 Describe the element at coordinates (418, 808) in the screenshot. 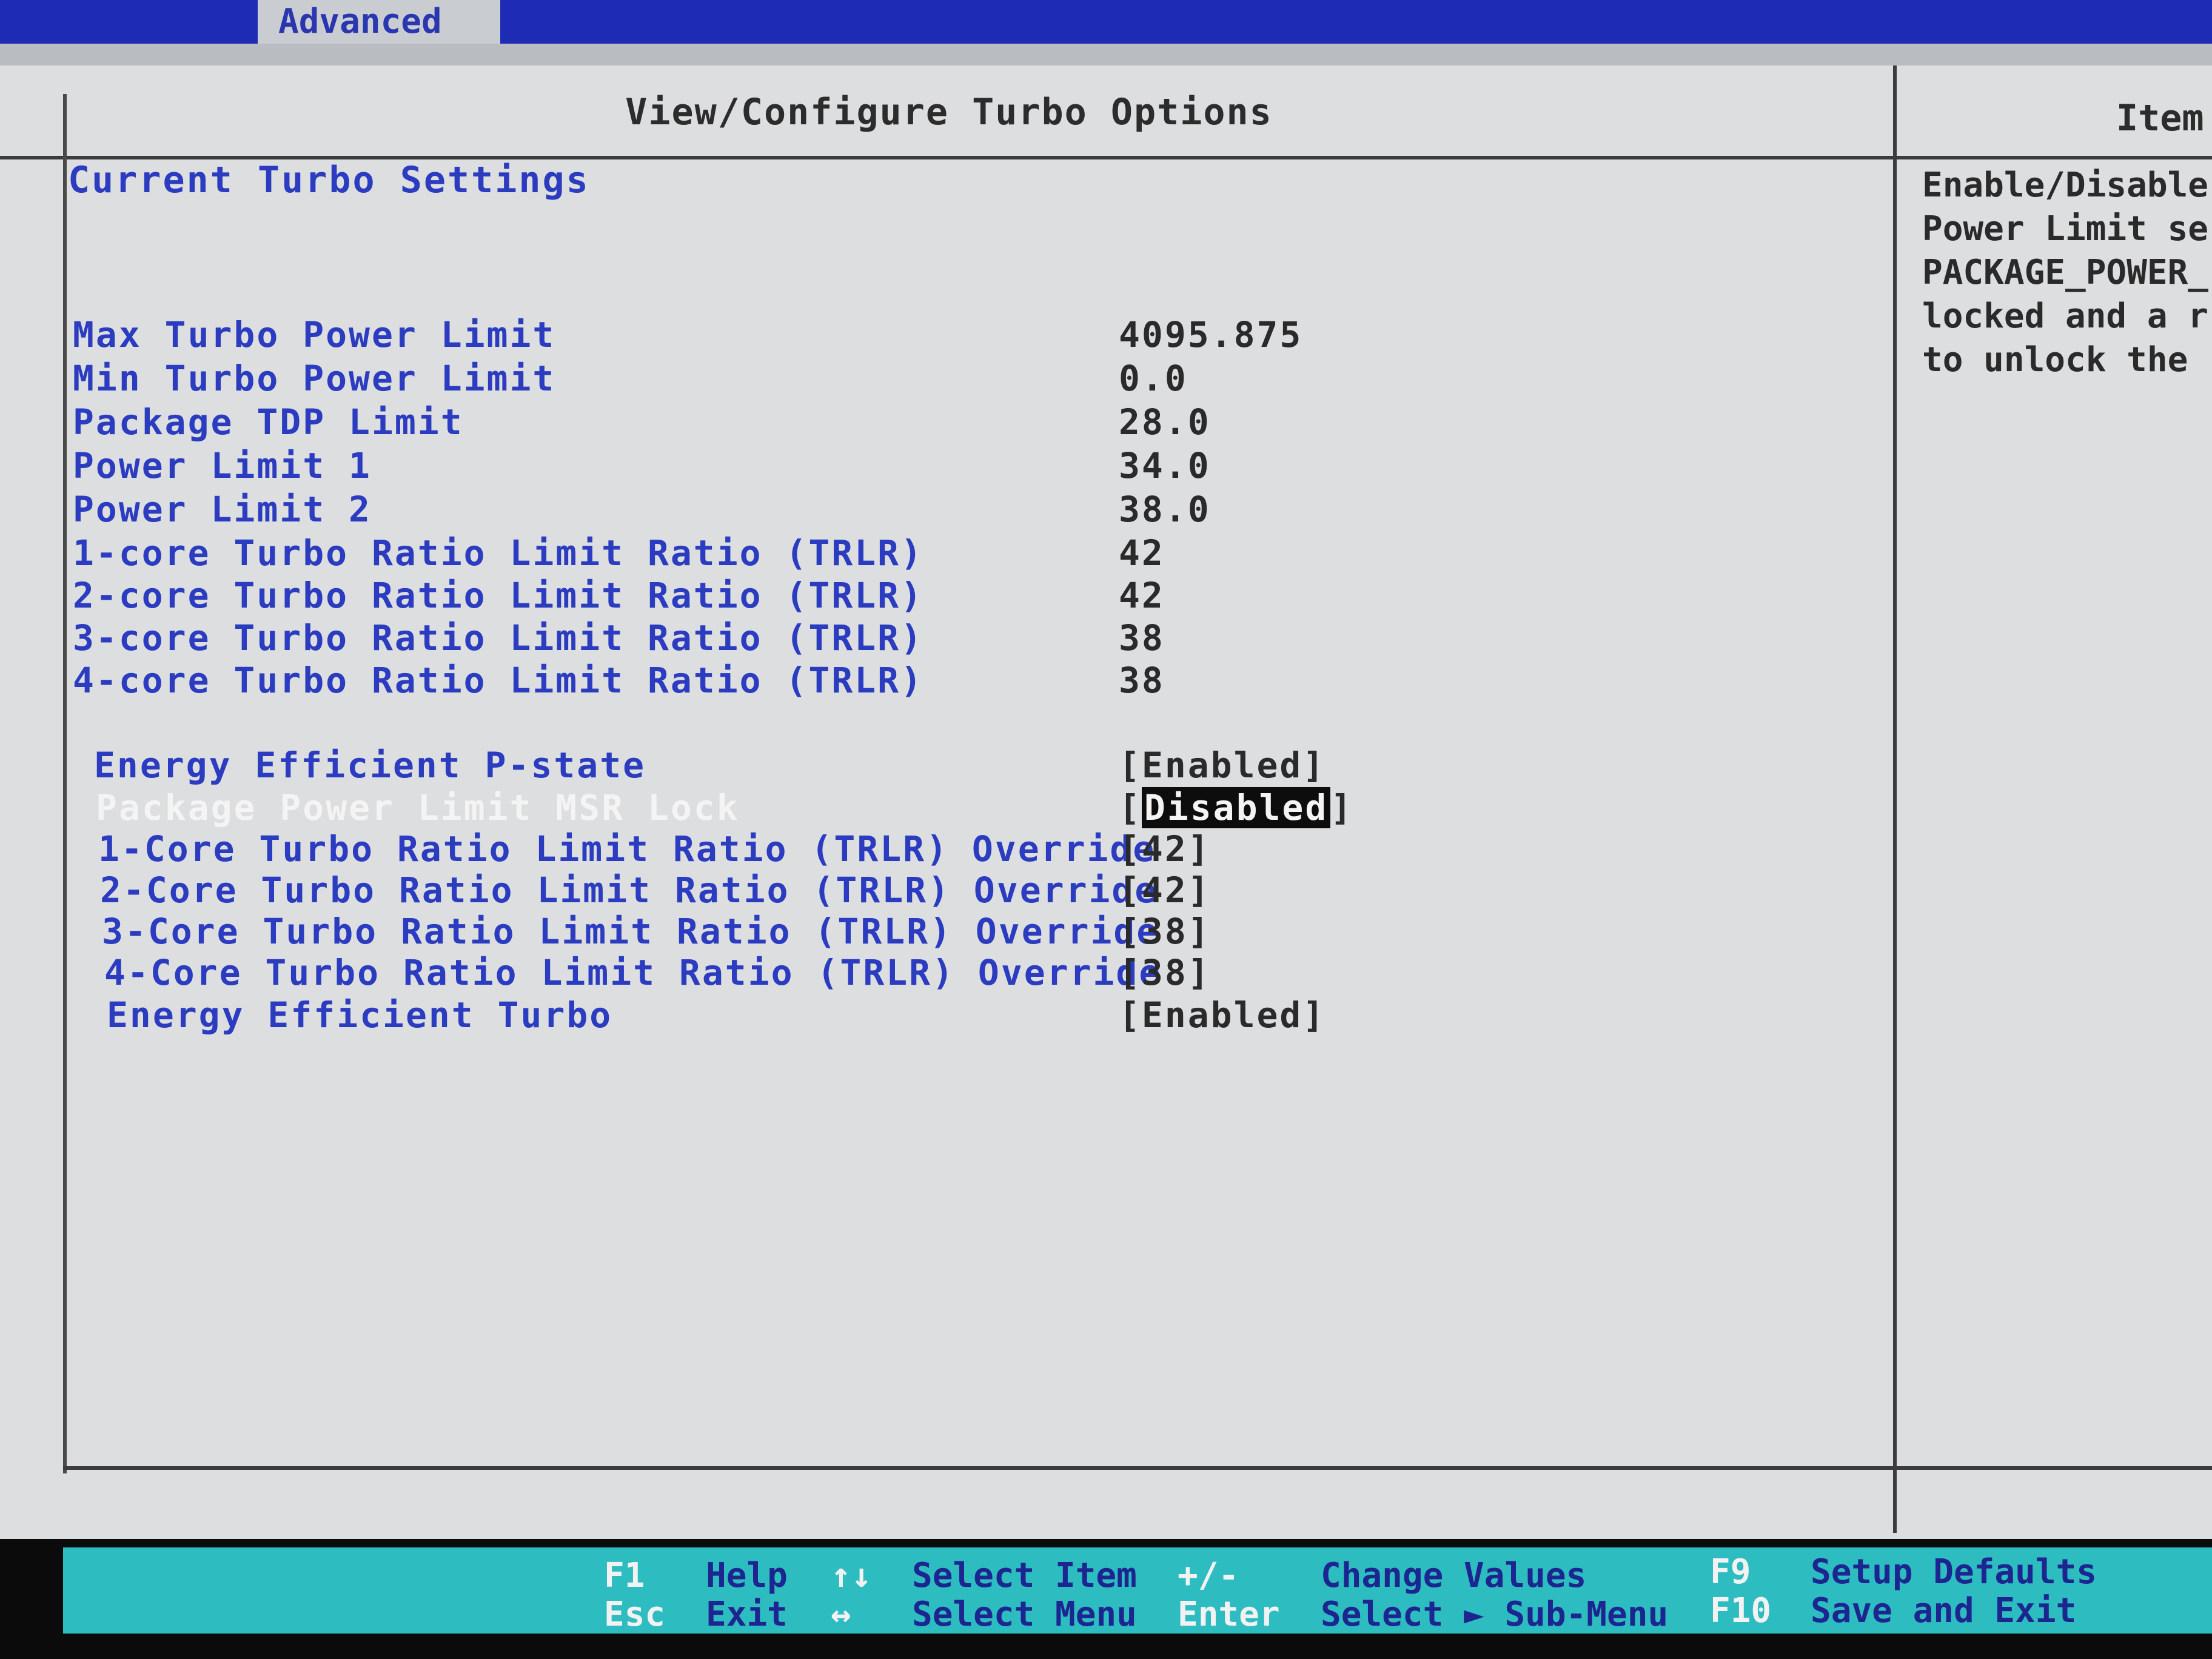

I see `option-label: Package Power Limit MSR Lock` at that location.